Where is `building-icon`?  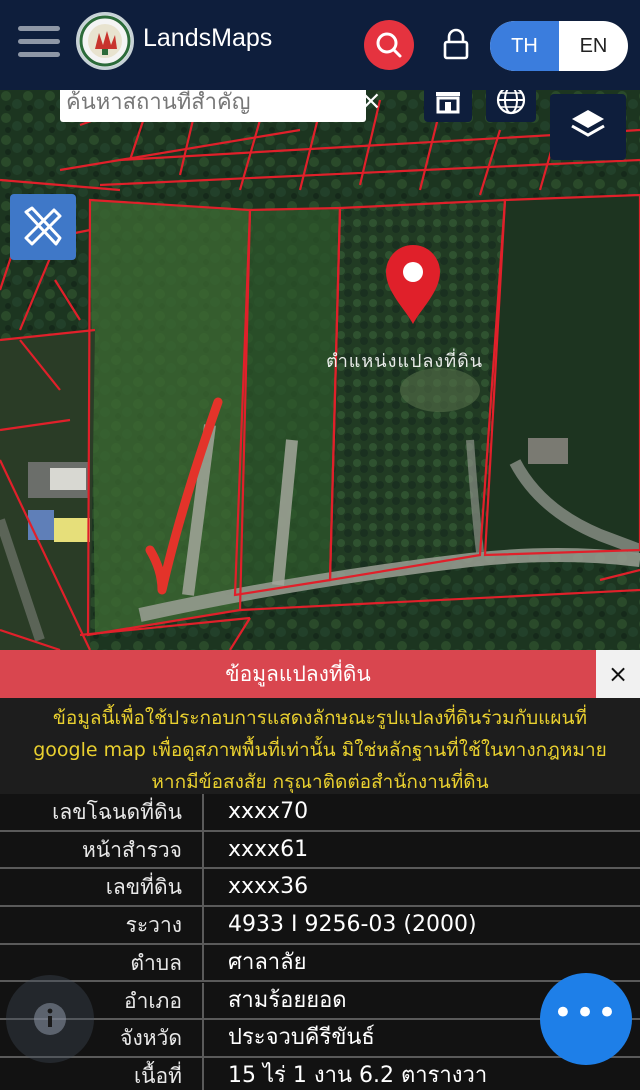 building-icon is located at coordinates (448, 103).